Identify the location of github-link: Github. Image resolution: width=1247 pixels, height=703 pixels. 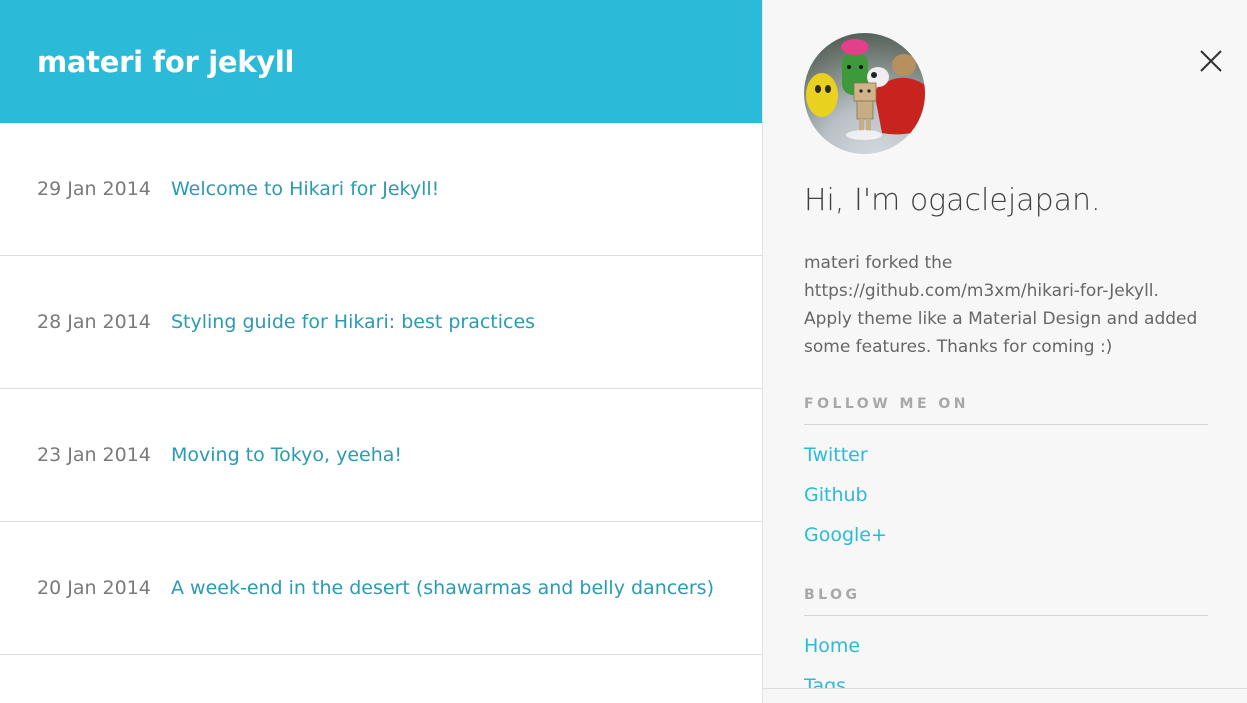
(836, 495).